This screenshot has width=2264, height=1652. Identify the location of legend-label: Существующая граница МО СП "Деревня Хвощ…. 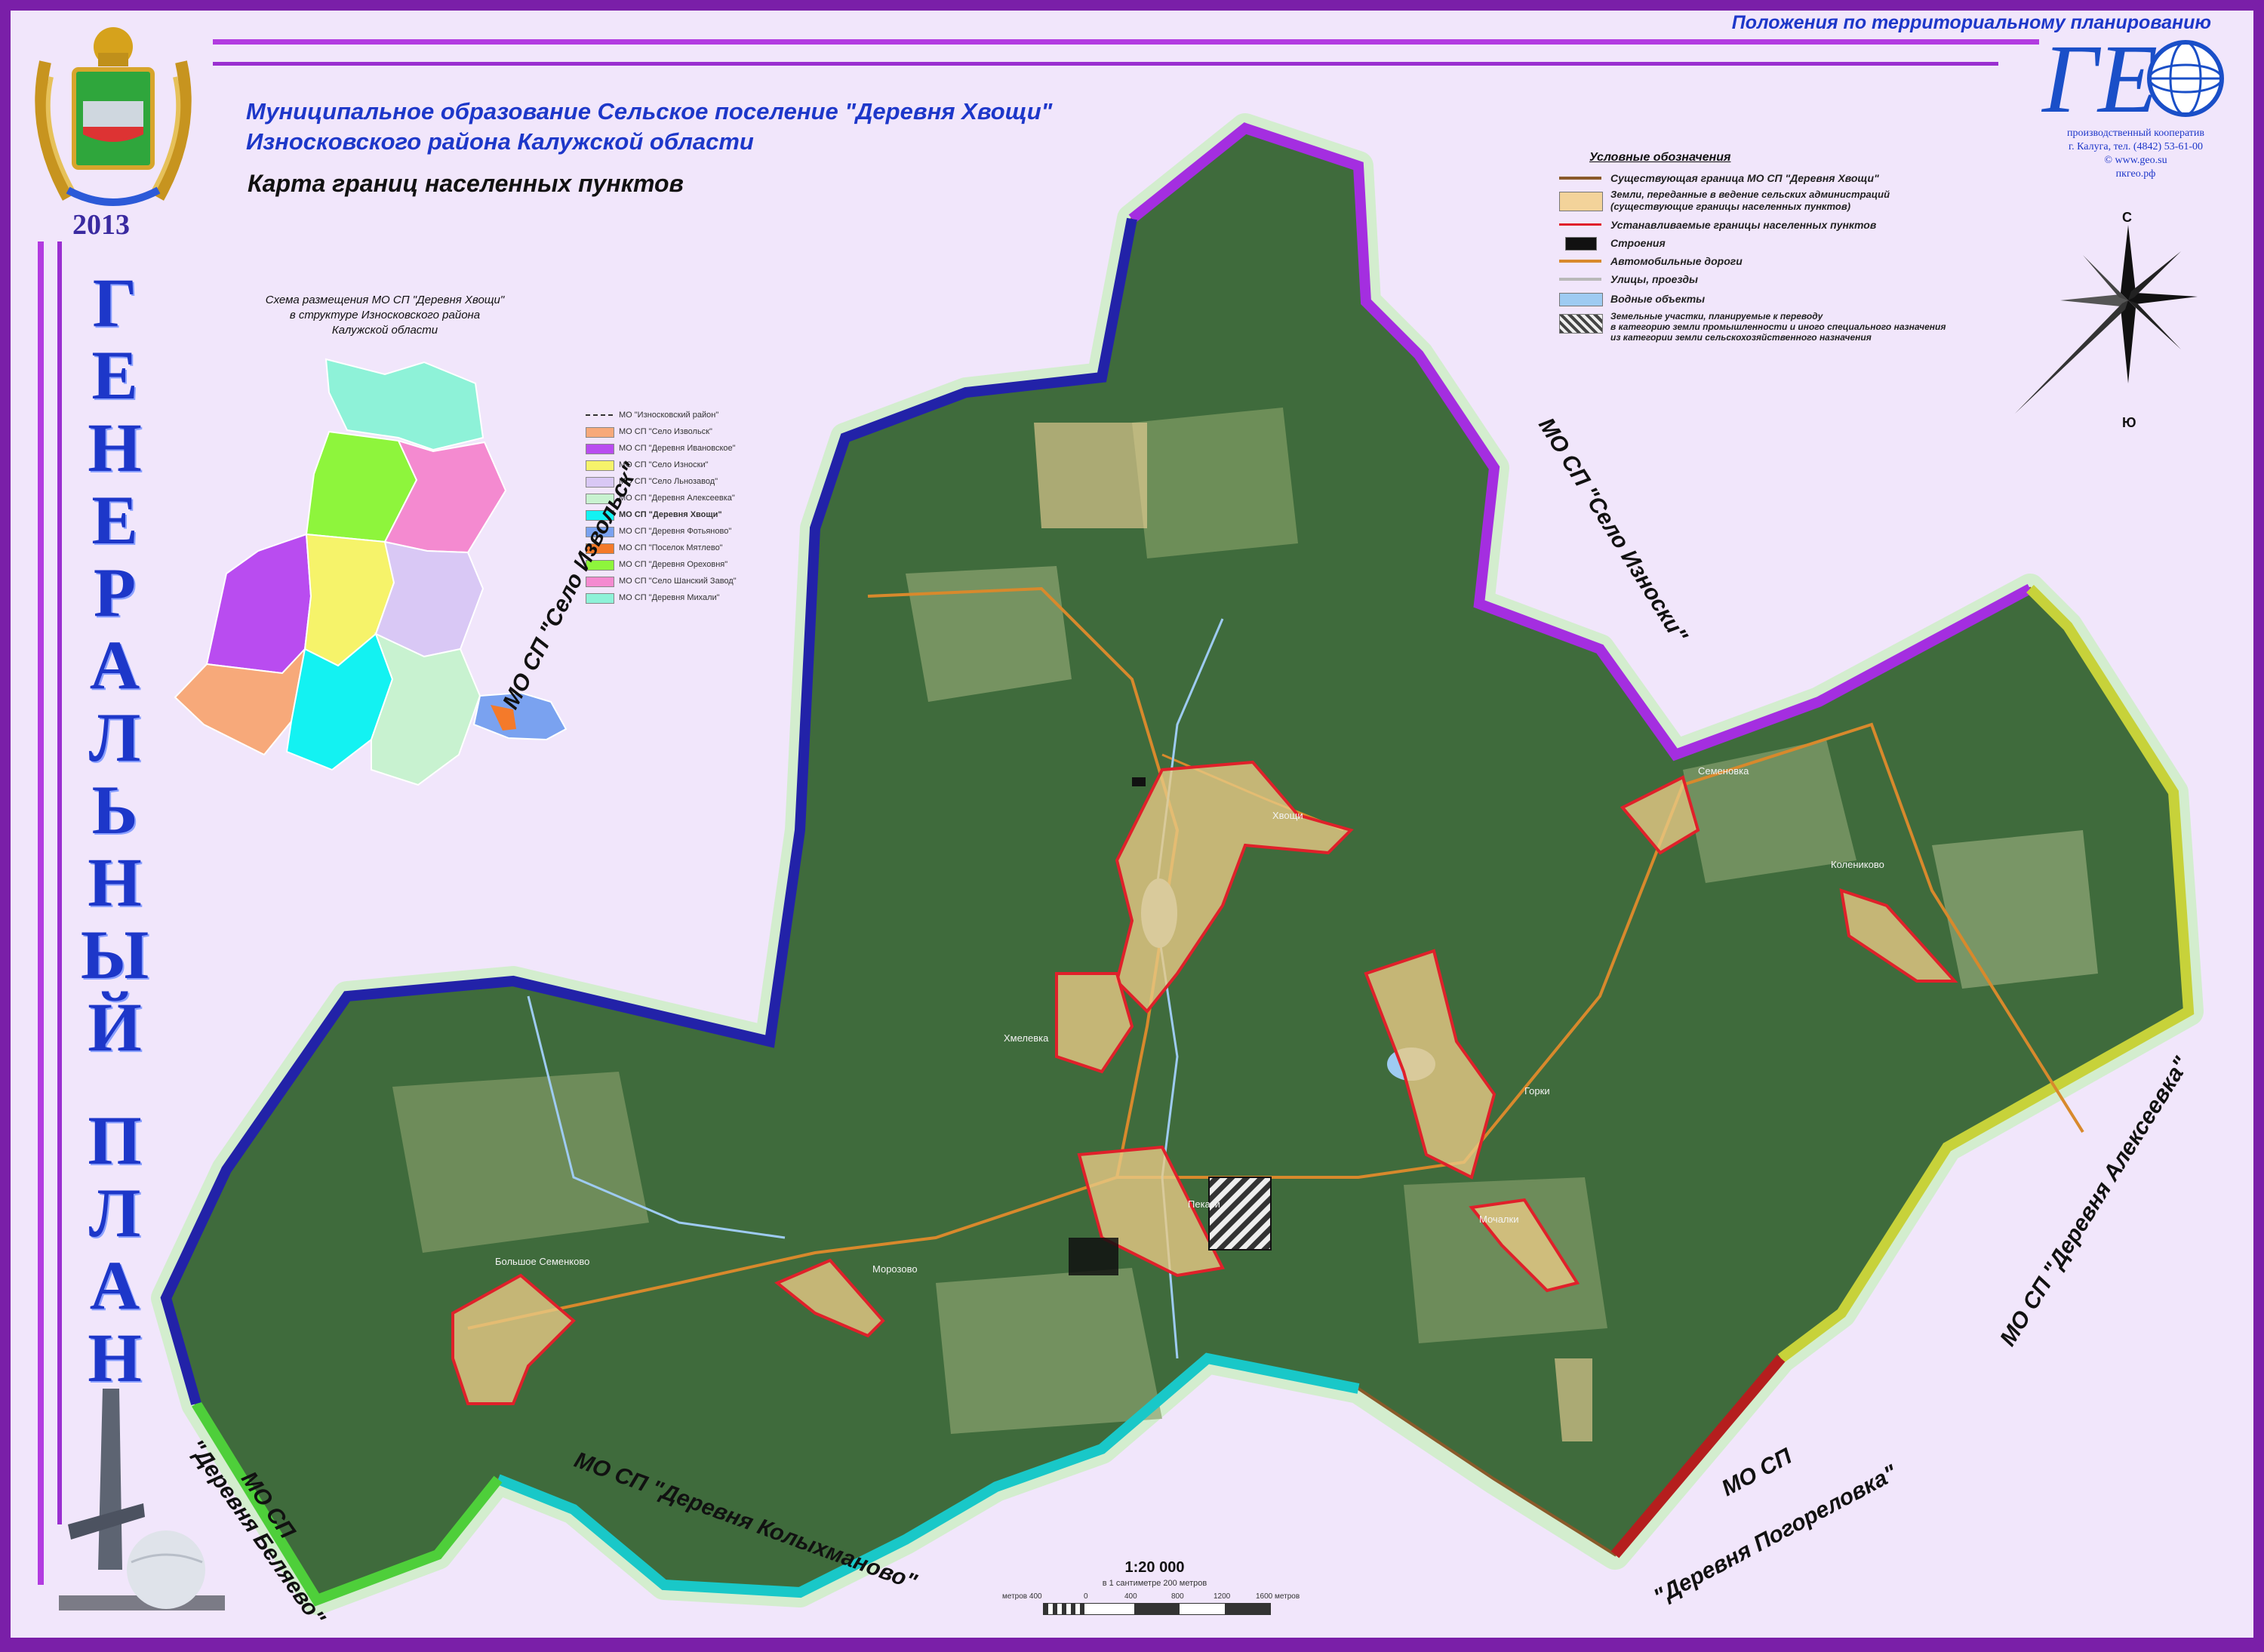
(1745, 178).